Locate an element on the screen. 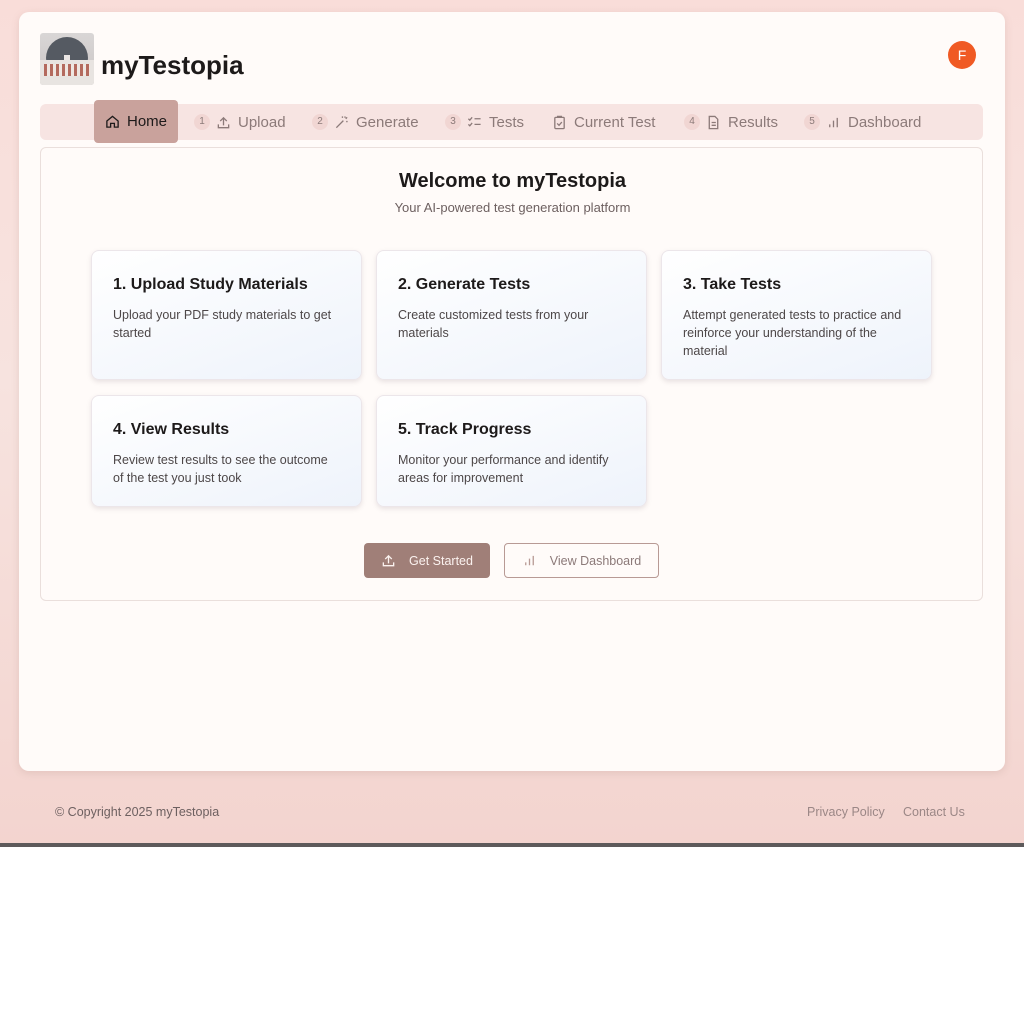  nav-item-dashboard: 5 Dashboard is located at coordinates (862, 122).